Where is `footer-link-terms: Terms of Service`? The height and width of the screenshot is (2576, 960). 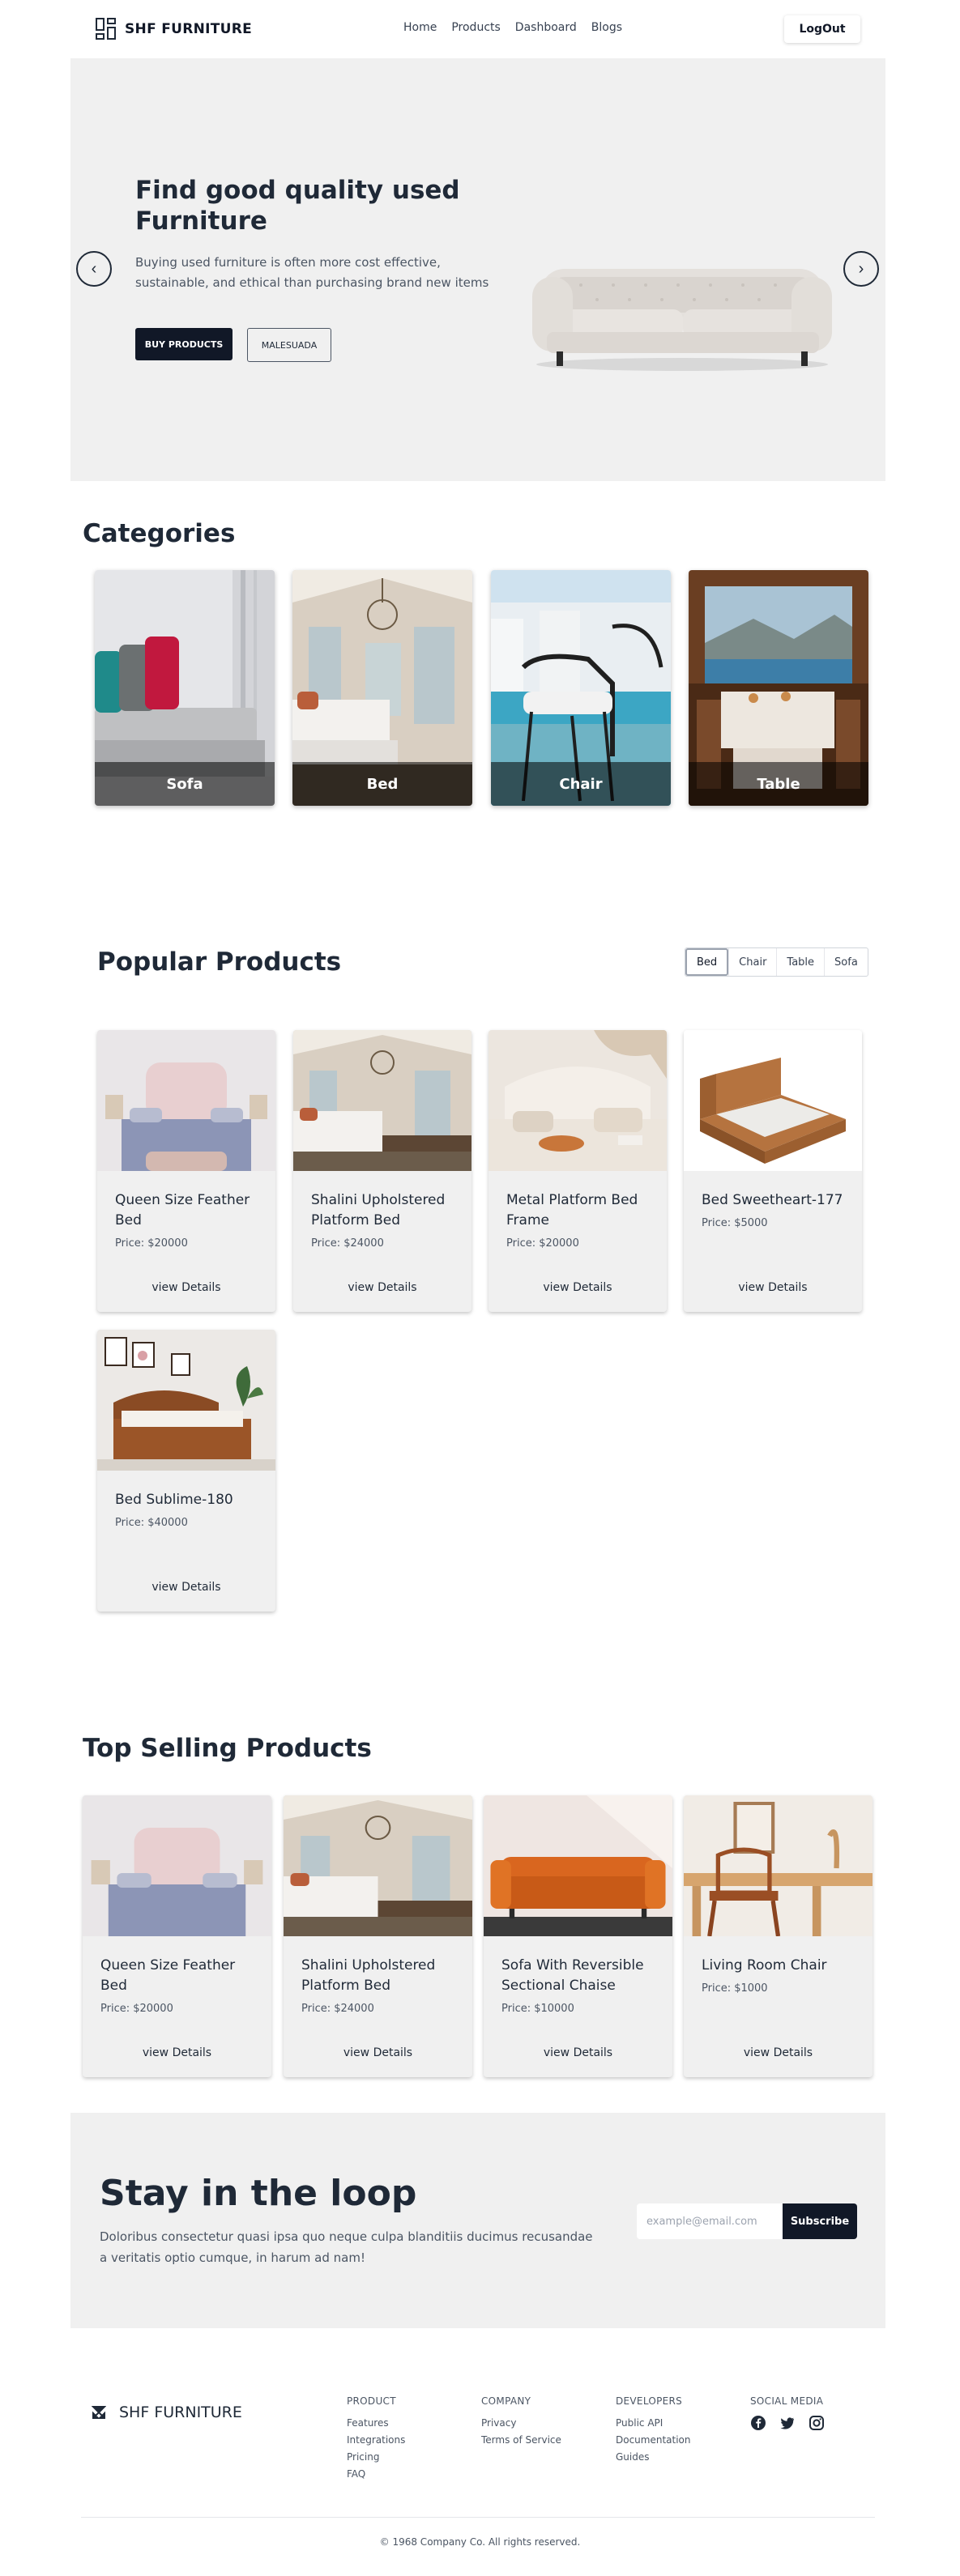
footer-link-terms: Terms of Service is located at coordinates (521, 2440).